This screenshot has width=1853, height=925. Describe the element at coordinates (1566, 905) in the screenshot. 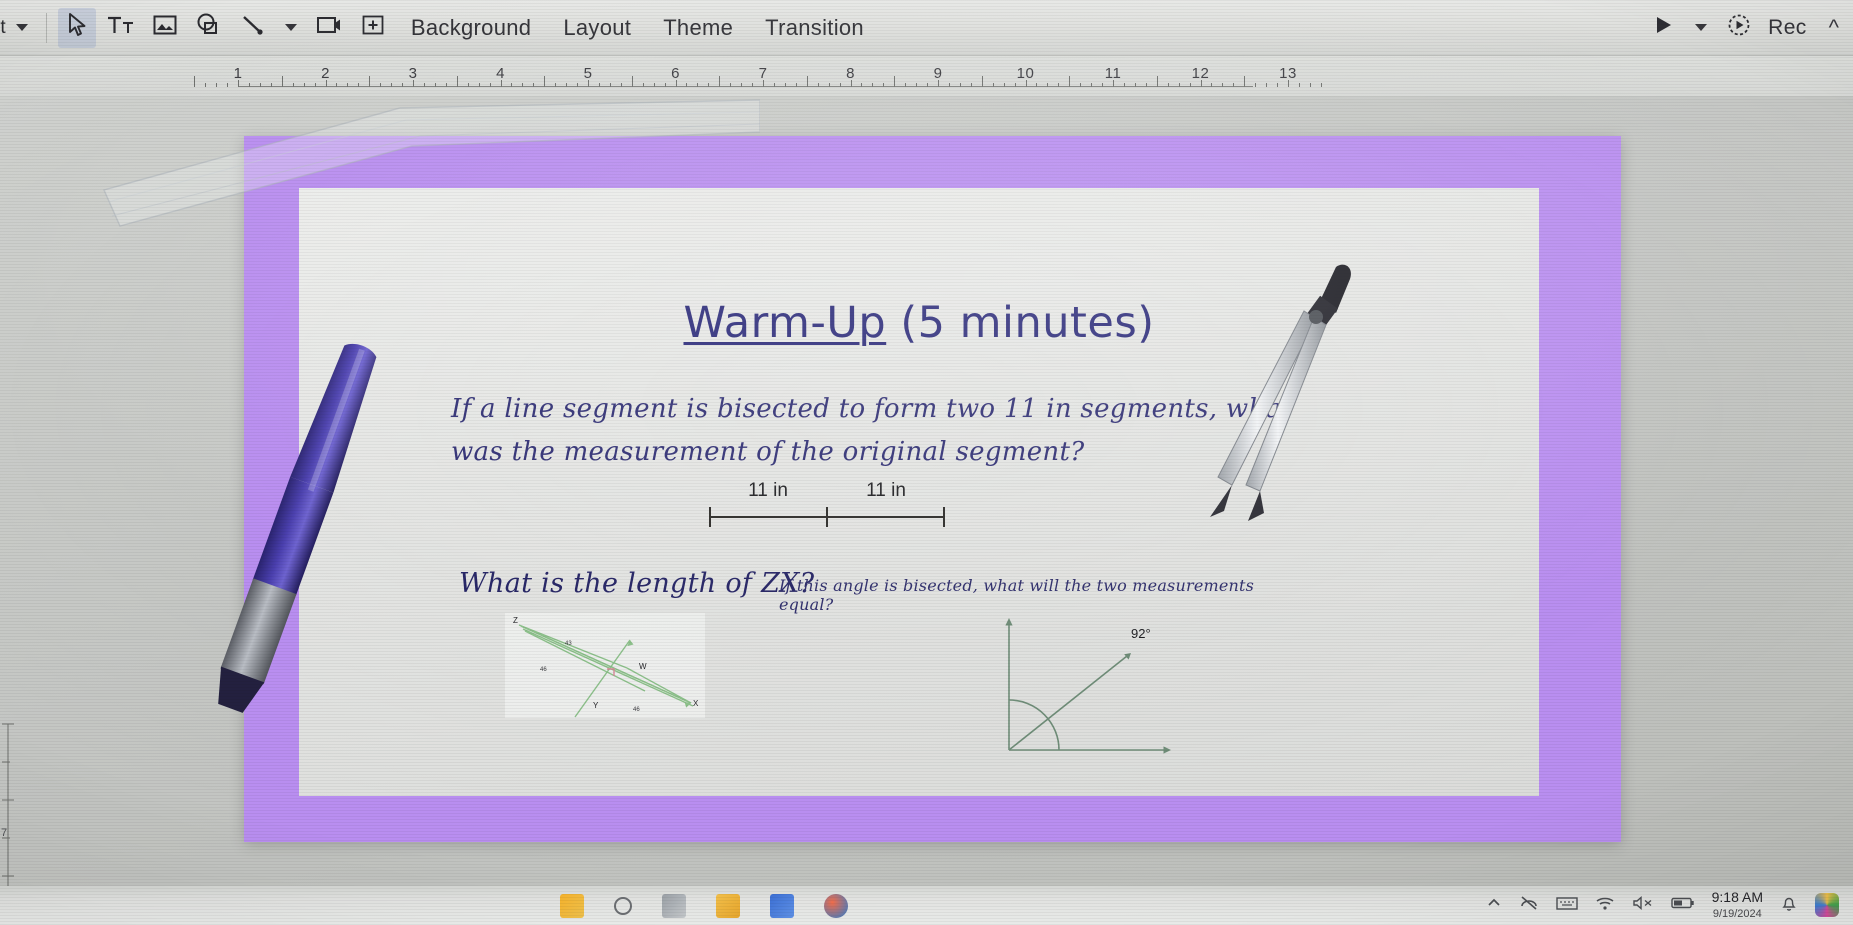

I see `keyboard-icon` at that location.